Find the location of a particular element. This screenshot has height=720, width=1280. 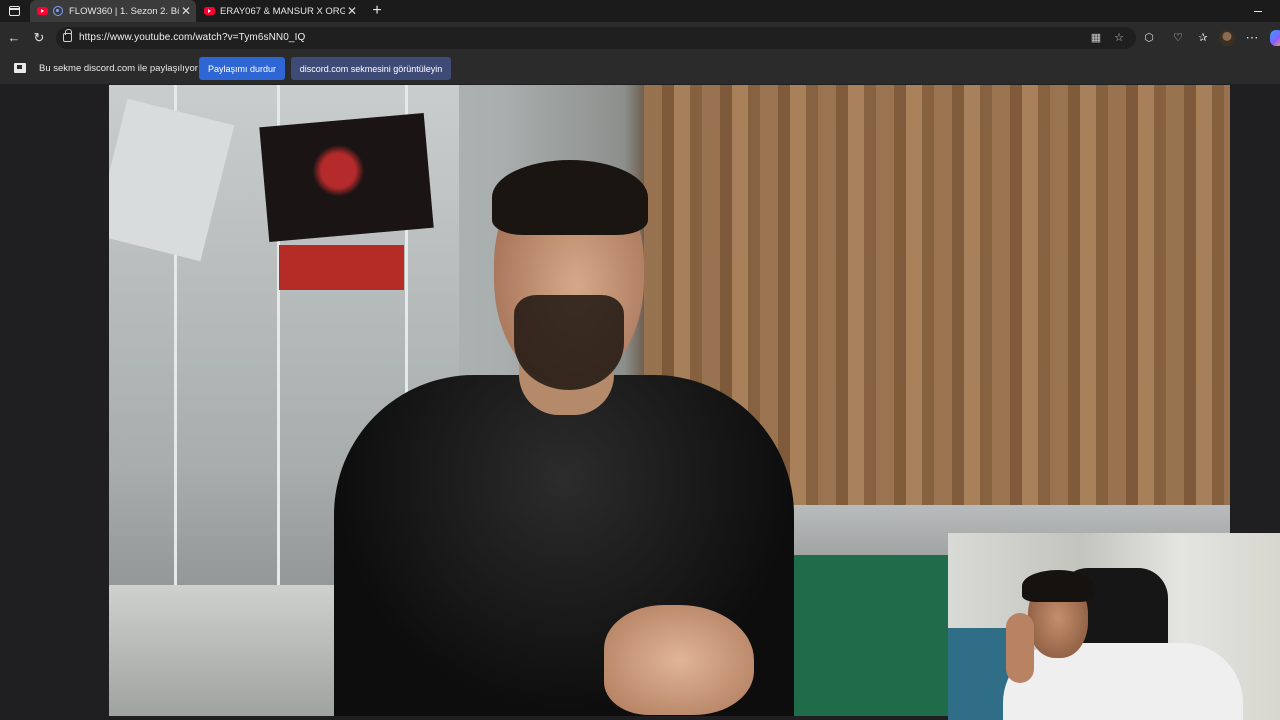

stop-sharing-button: Paylaşımı durdur is located at coordinates (242, 68).